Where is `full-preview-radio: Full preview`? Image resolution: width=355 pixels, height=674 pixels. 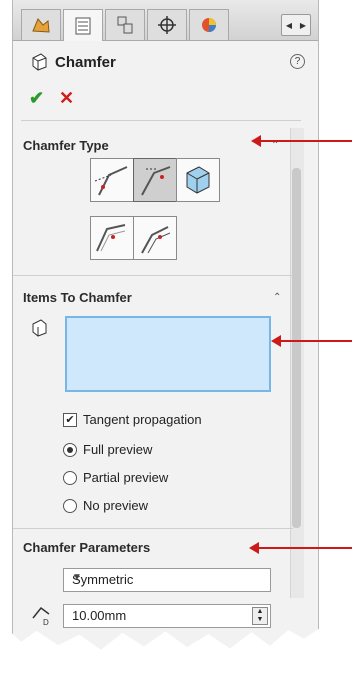 full-preview-radio: Full preview is located at coordinates (107, 449).